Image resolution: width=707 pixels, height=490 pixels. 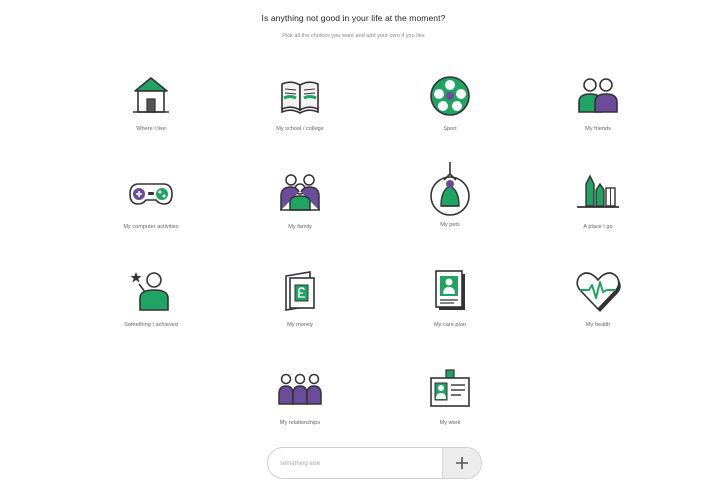 I want to click on friends-icon, so click(x=598, y=96).